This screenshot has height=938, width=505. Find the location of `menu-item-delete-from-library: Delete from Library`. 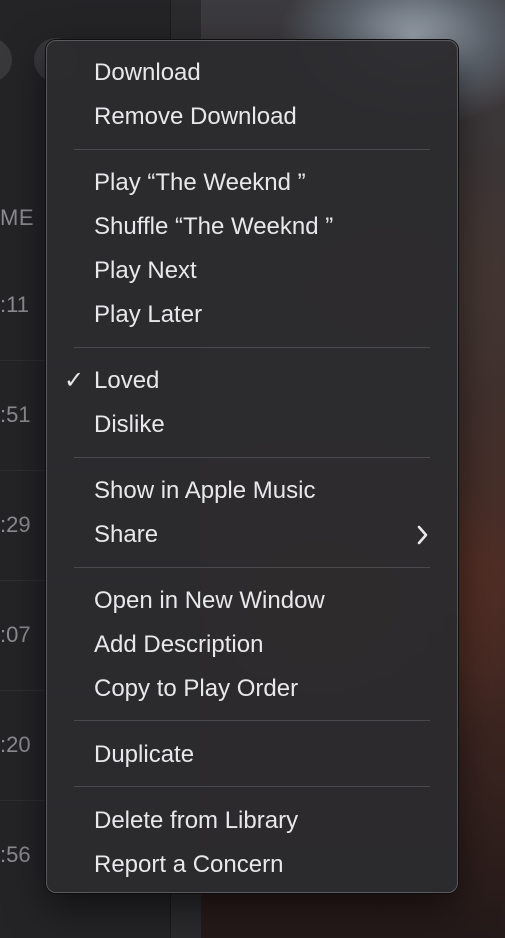

menu-item-delete-from-library: Delete from Library is located at coordinates (252, 821).